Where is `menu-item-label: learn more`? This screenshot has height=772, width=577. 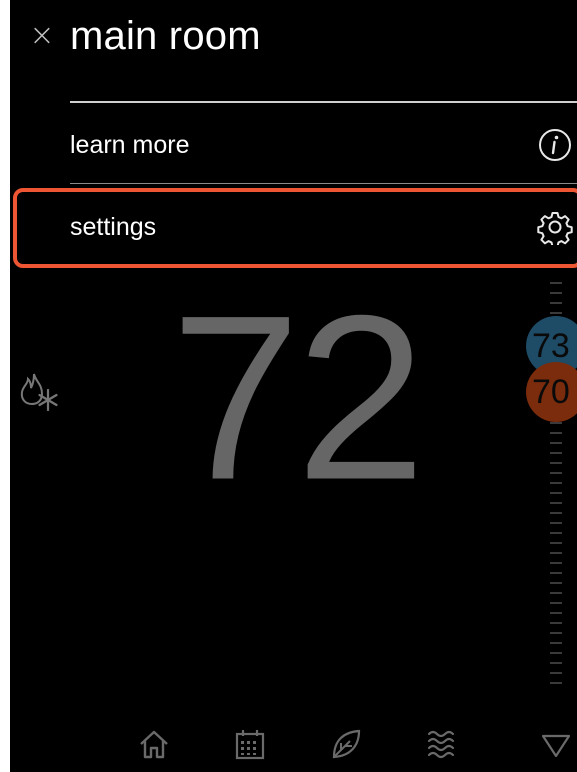
menu-item-label: learn more is located at coordinates (130, 144).